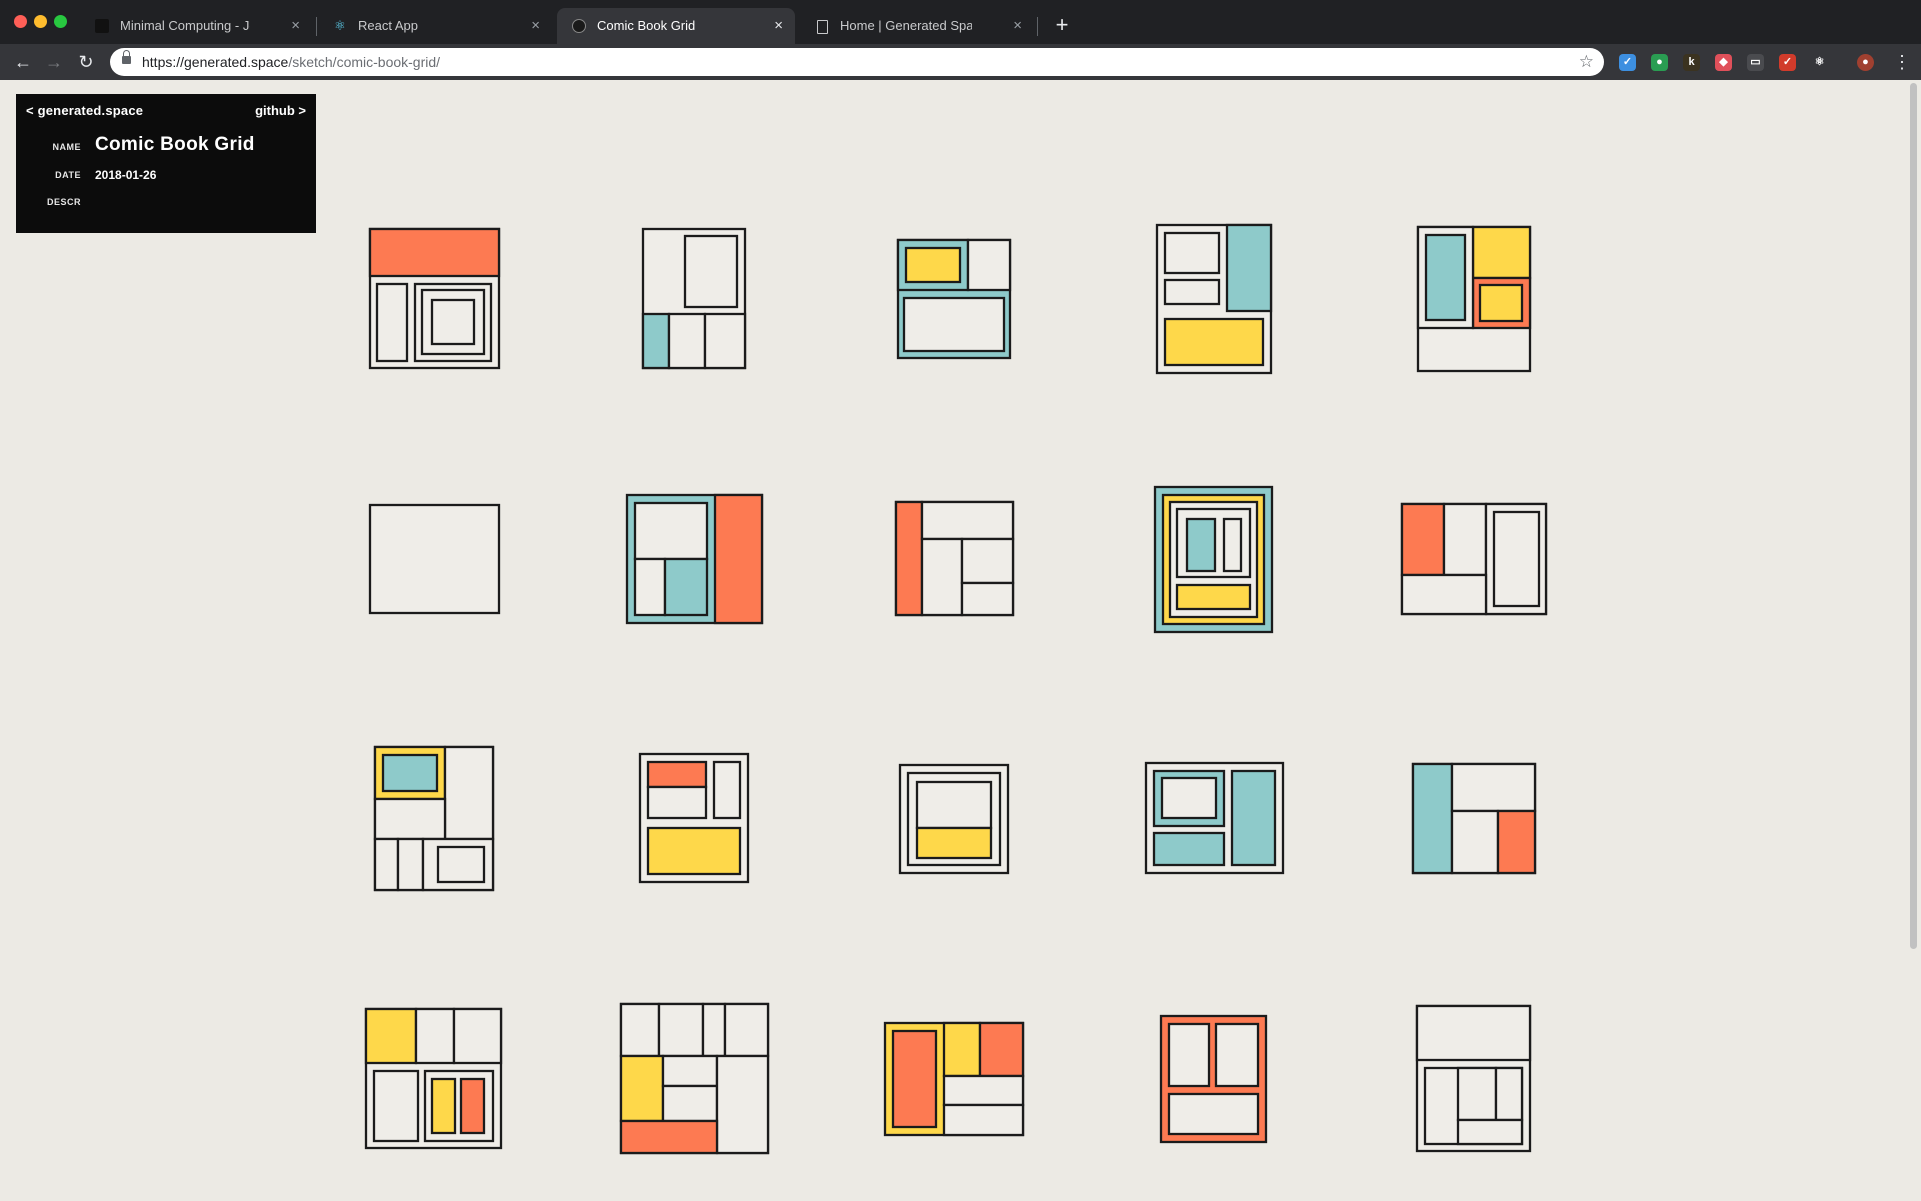  Describe the element at coordinates (84, 110) in the screenshot. I see `back-to-generated-space-link: < generated.space` at that location.